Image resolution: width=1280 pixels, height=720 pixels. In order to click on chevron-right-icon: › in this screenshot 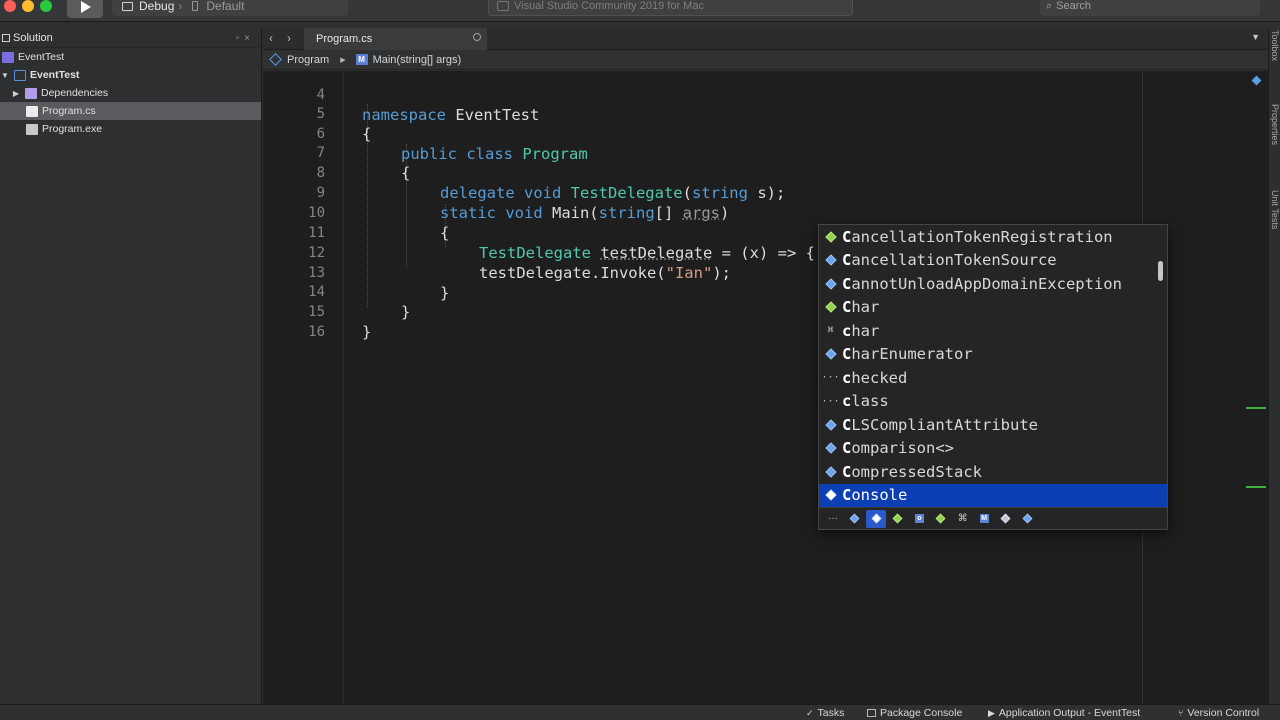, I will do `click(180, 6)`.